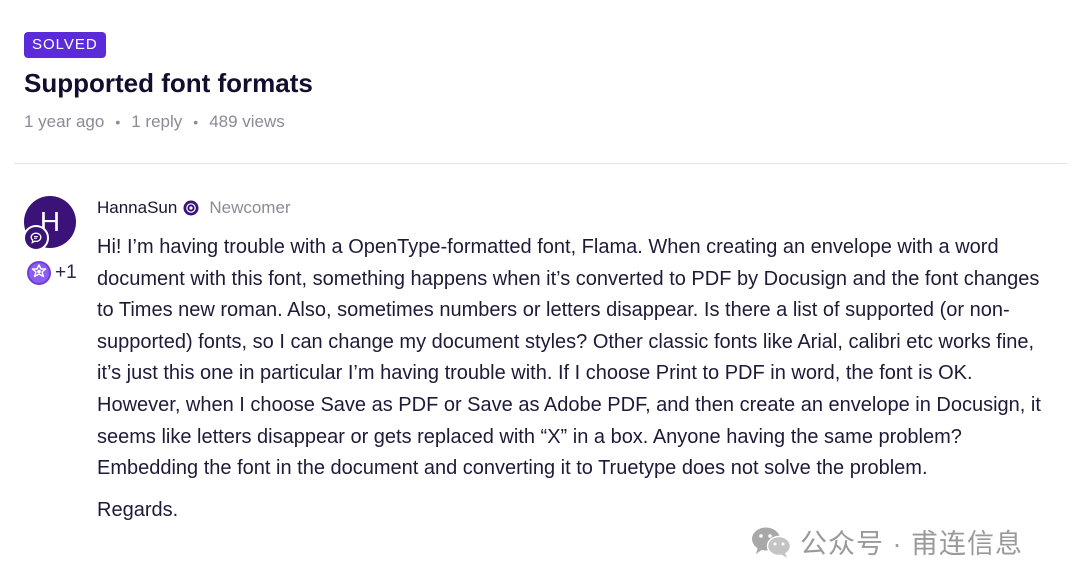  Describe the element at coordinates (250, 207) in the screenshot. I see `author-rank: Newcomer` at that location.